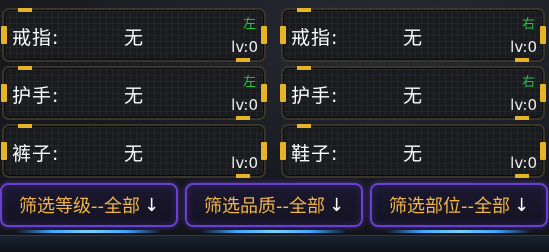 The width and height of the screenshot is (549, 252). I want to click on equipment-slot-pants: 裤子: 无 lv:0, so click(134, 151).